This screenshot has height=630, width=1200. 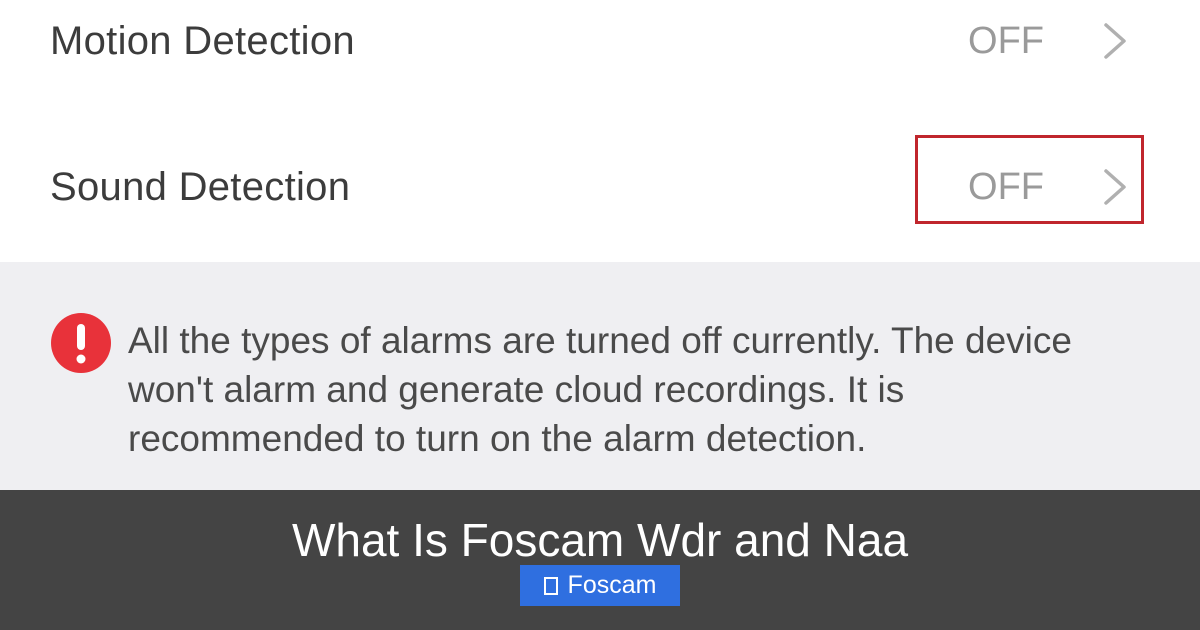 I want to click on sound-detection-highlight-box, so click(x=1029, y=179).